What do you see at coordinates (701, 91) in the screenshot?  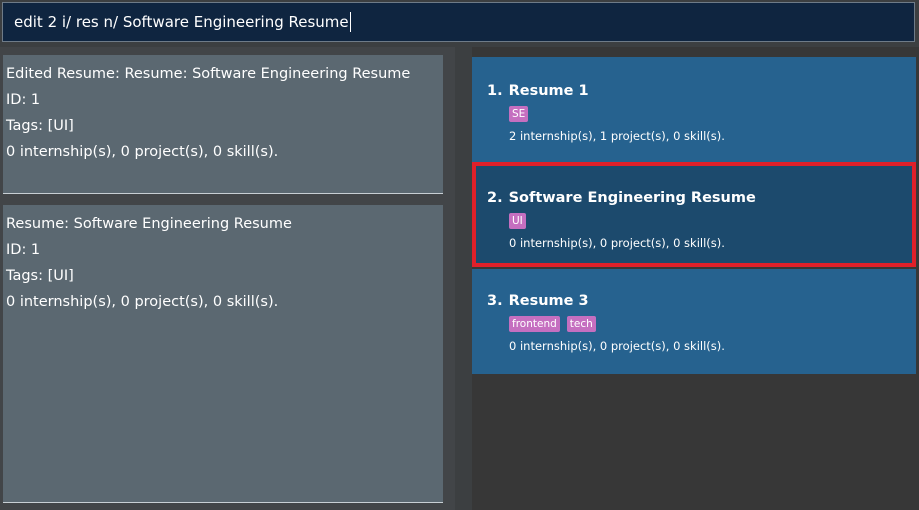 I see `resume-card-title: 1. Resume 1` at bounding box center [701, 91].